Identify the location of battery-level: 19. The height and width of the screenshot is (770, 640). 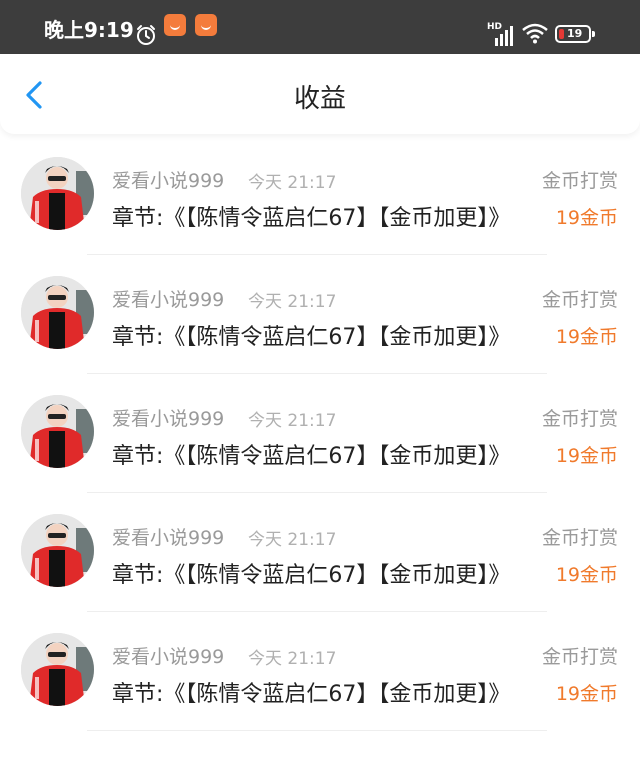
(575, 33).